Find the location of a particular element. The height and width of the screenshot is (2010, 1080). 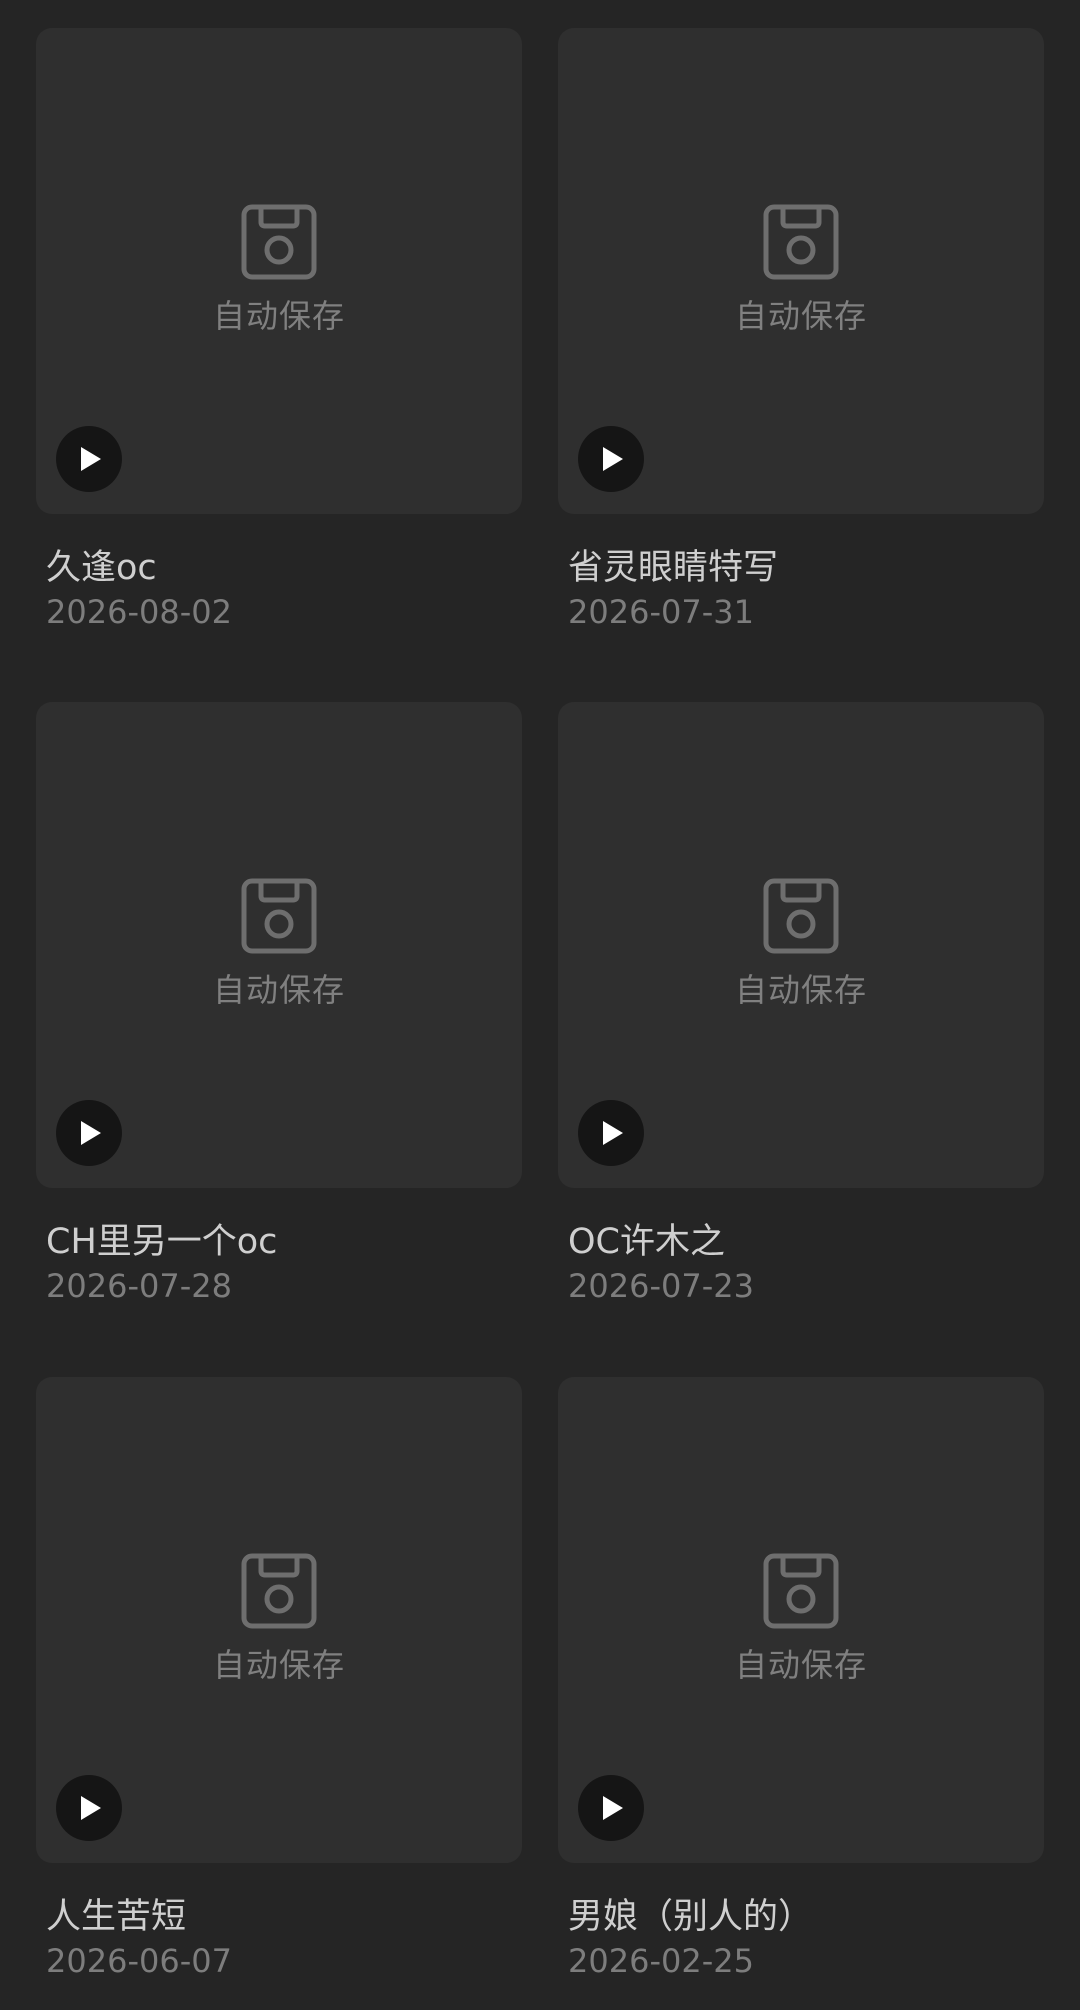

project-date: 2026-07-28 is located at coordinates (139, 1286).